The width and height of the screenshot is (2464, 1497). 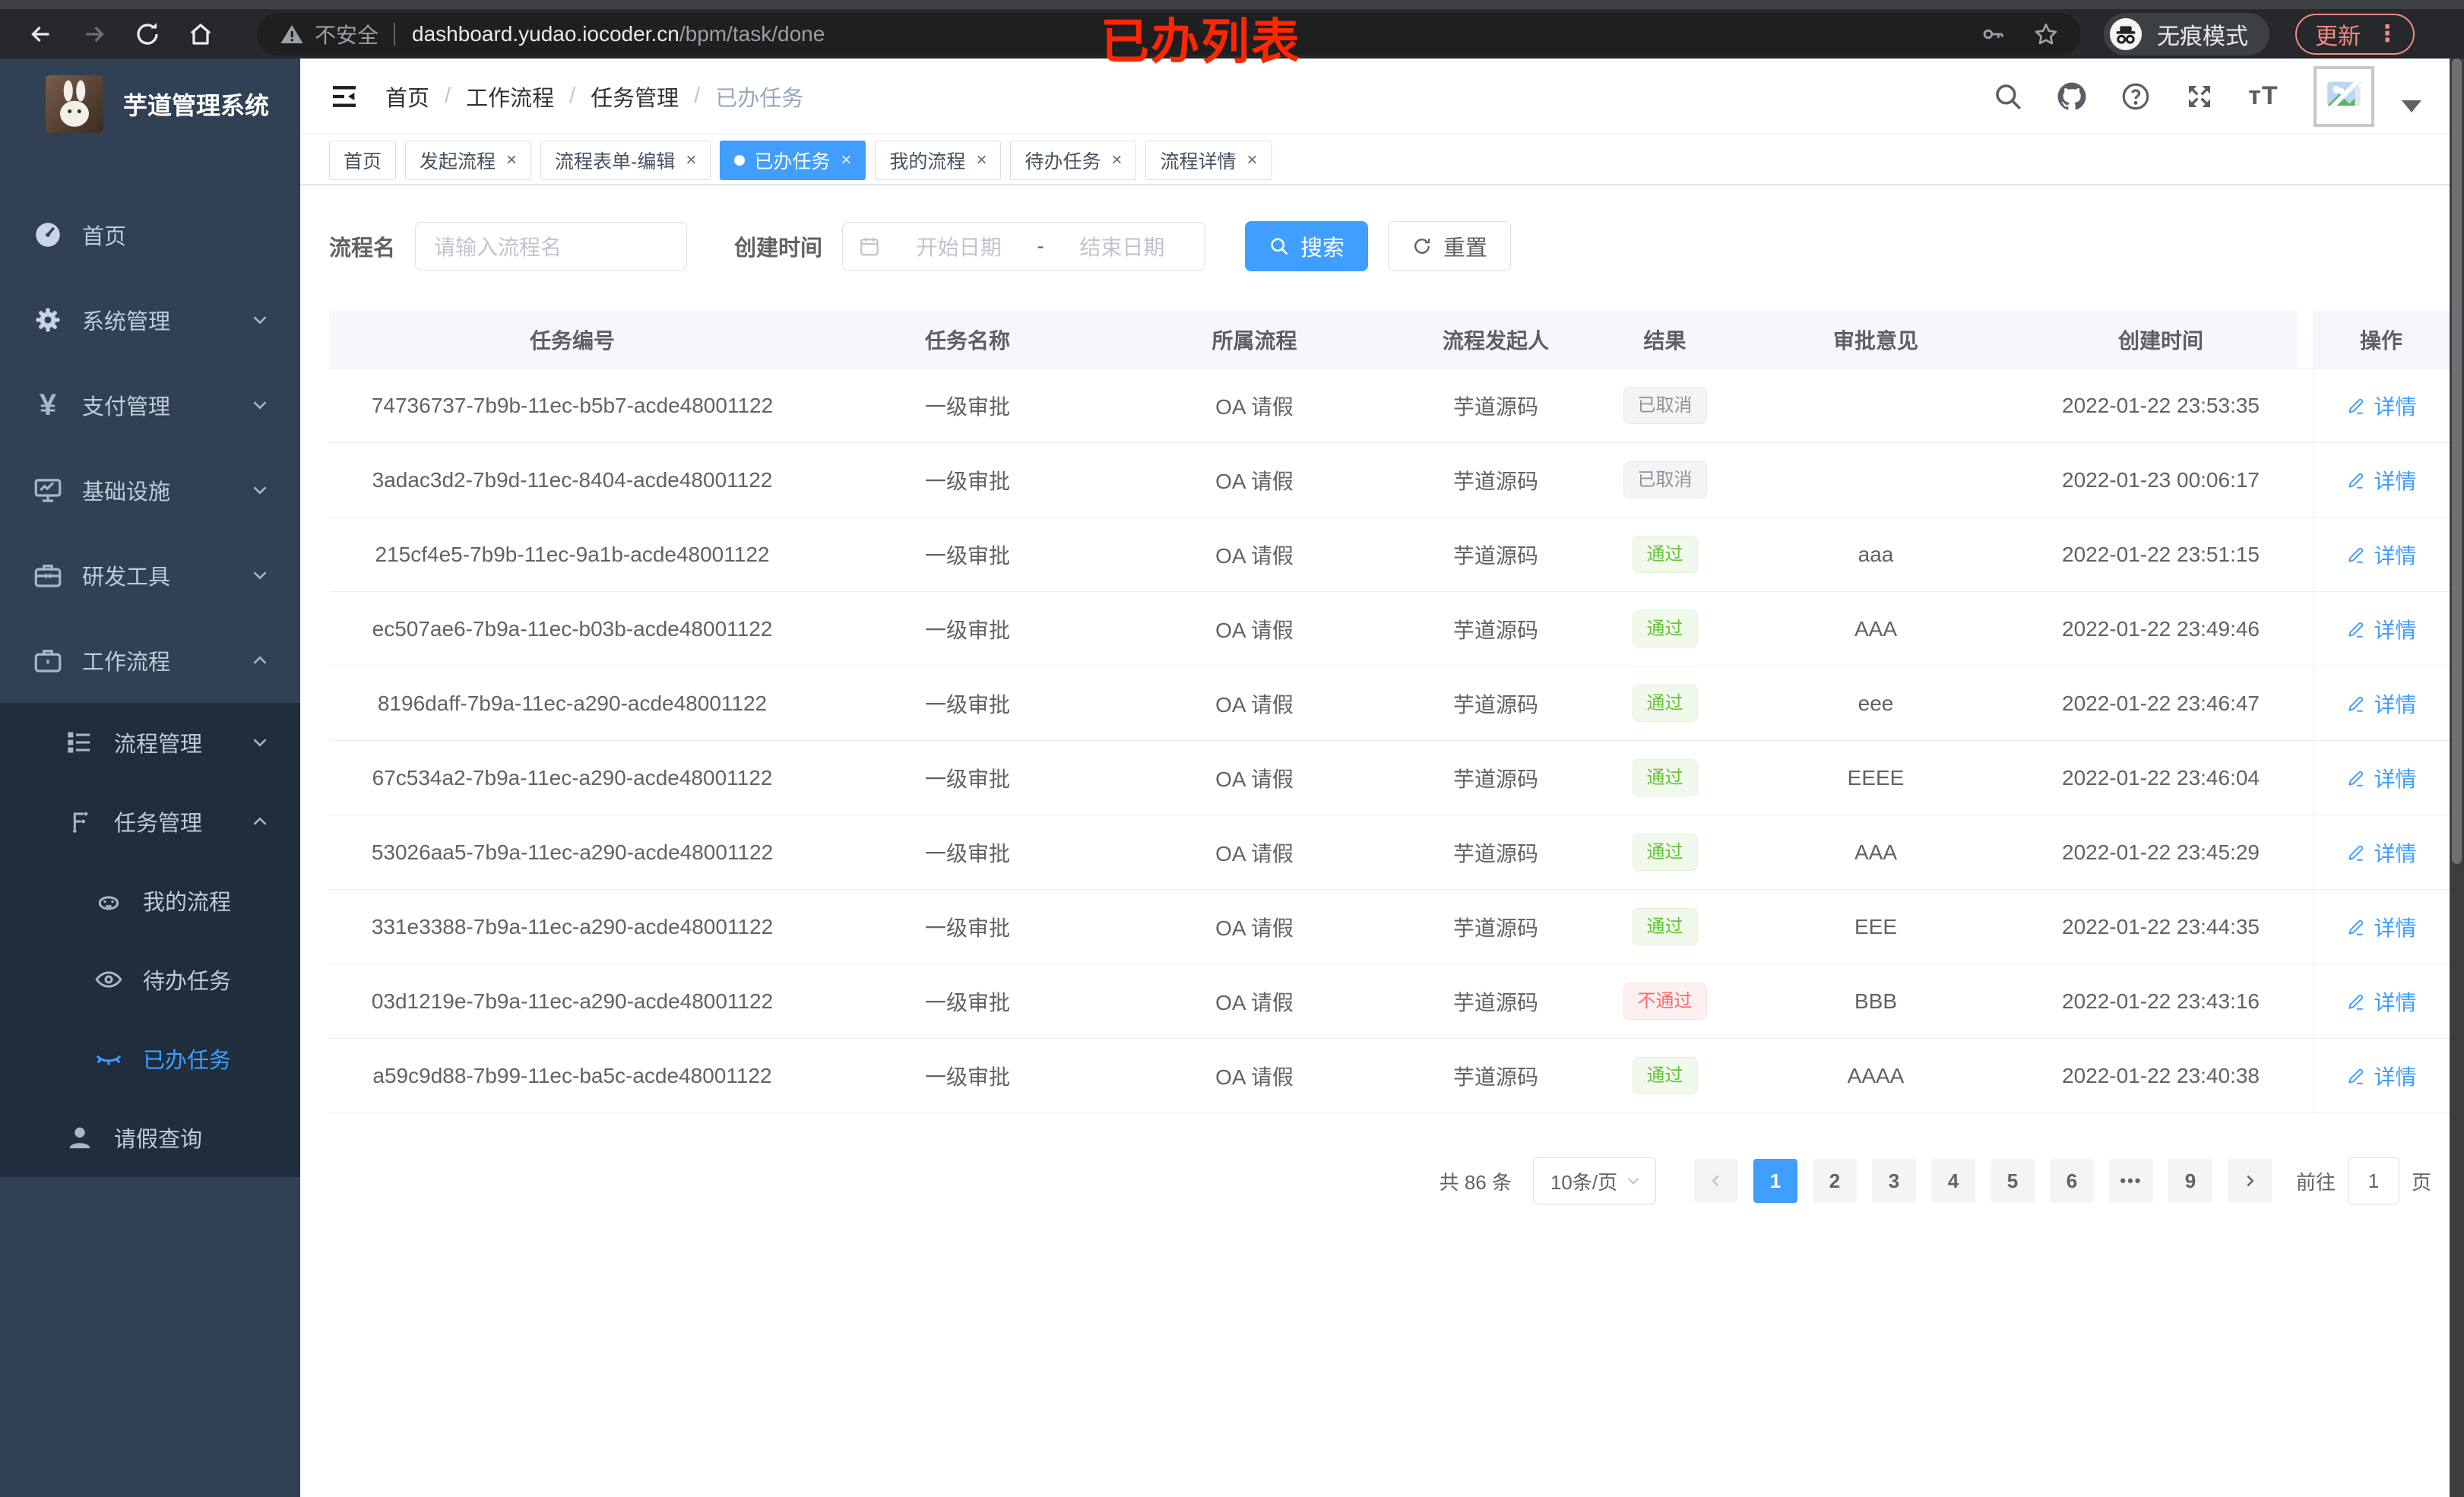 I want to click on page-size-value: 10条/页, so click(x=1584, y=1182).